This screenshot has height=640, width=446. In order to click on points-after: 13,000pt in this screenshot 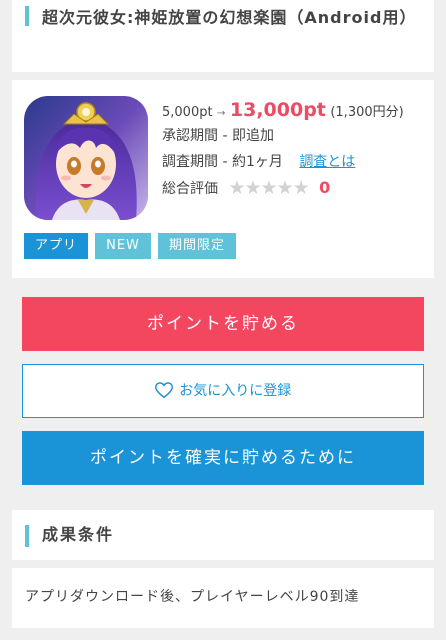, I will do `click(277, 110)`.